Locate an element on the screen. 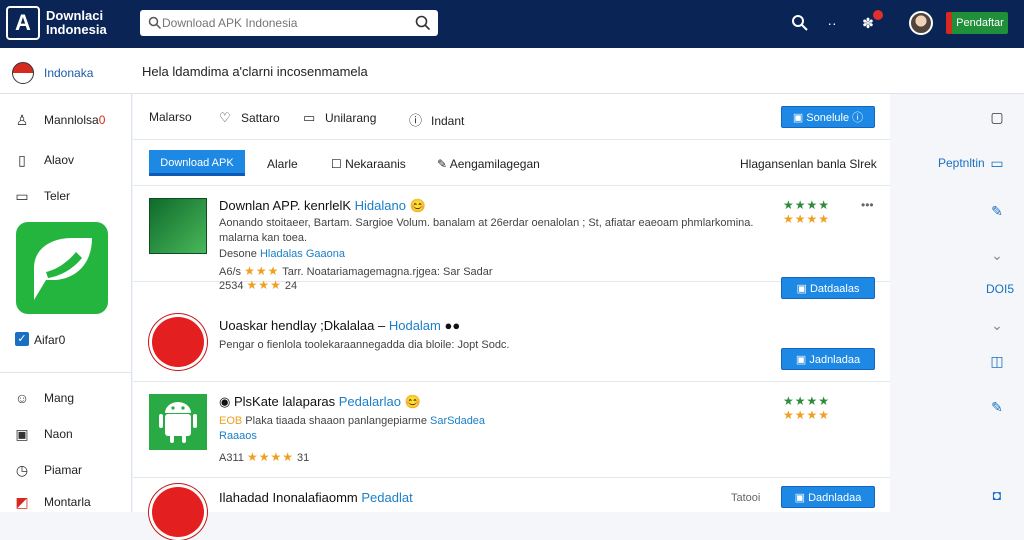 The height and width of the screenshot is (540, 1024). app-title: Uoaskar hendlay ;Dkalalaa – Hodalam ●● is located at coordinates (339, 325).